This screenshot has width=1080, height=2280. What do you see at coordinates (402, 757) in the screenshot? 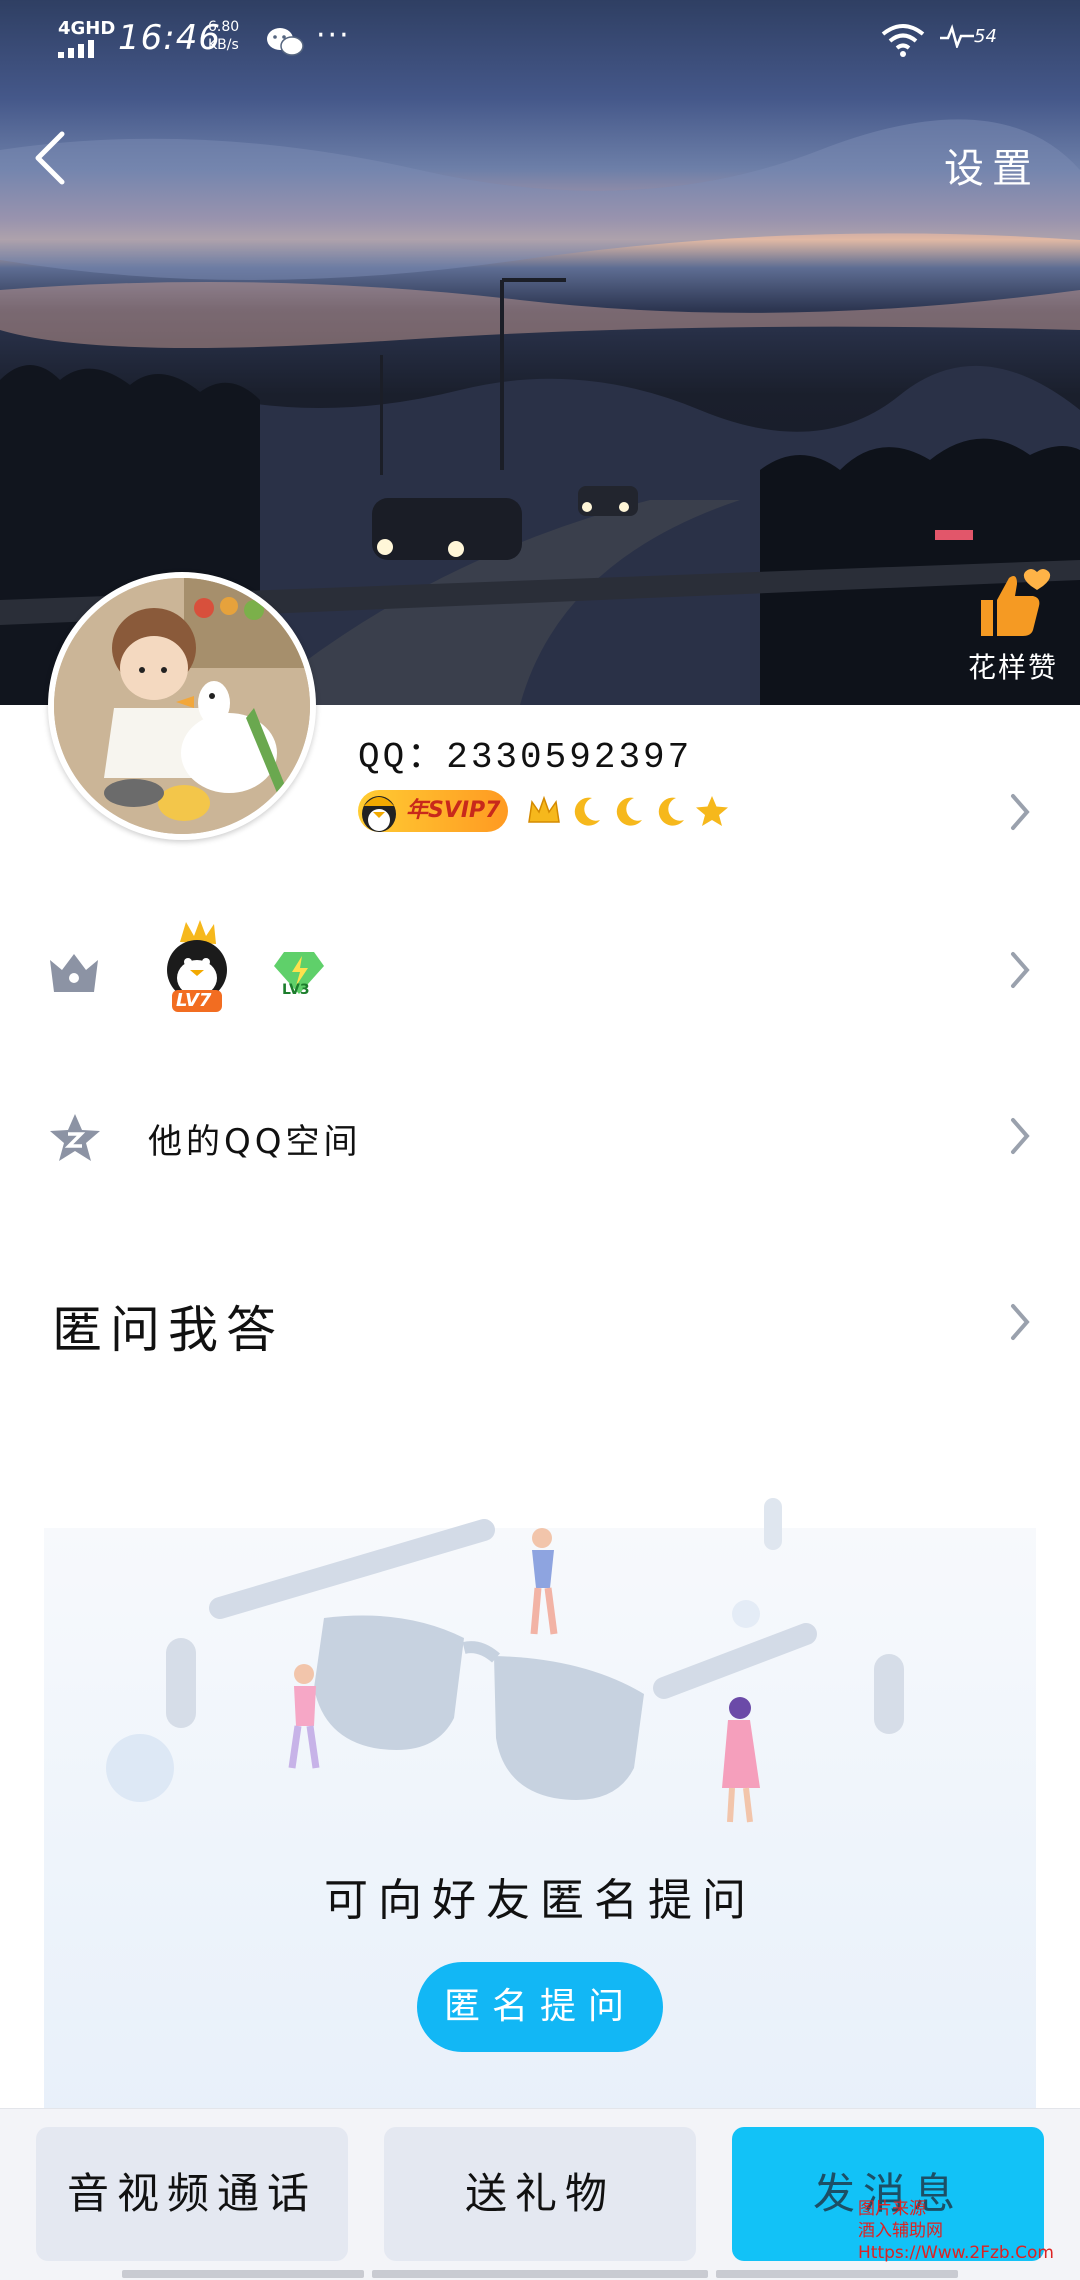
I see `qq-label: QQ：` at bounding box center [402, 757].